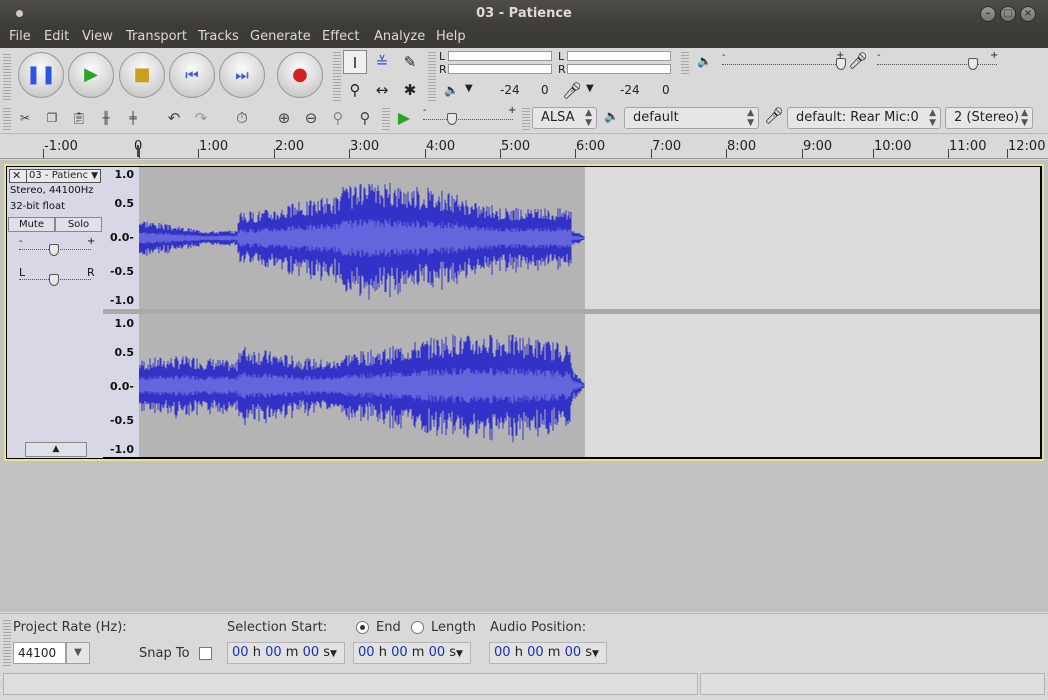 The image size is (1048, 700). Describe the element at coordinates (25, 118) in the screenshot. I see `cut-icon: ✂` at that location.